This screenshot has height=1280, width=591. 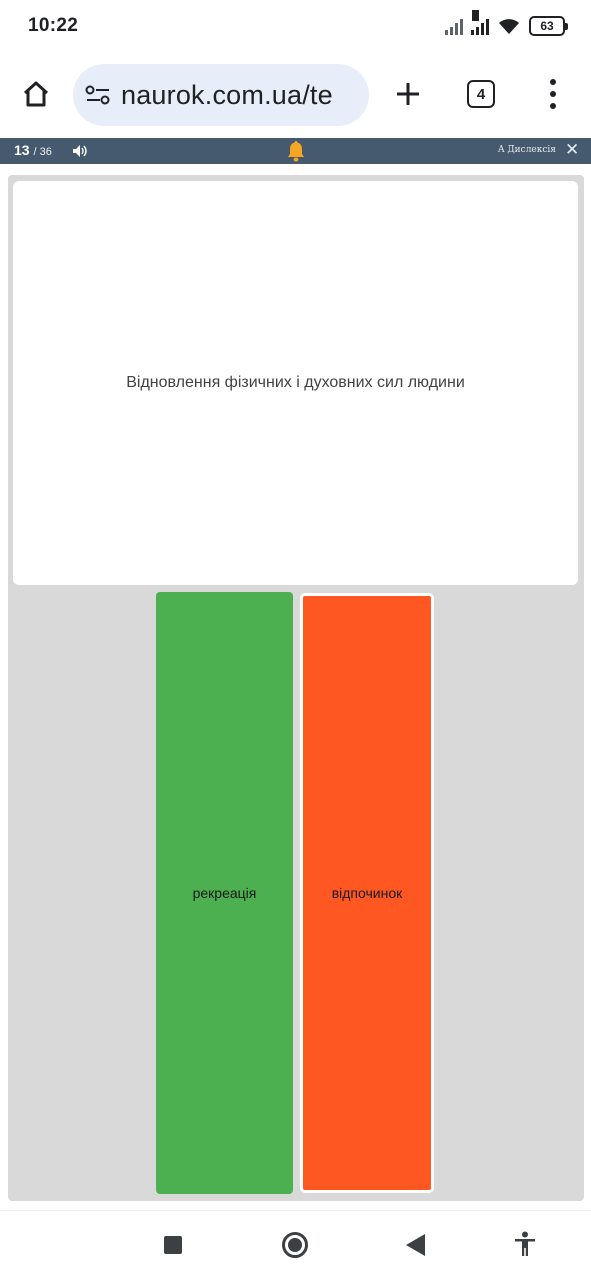 What do you see at coordinates (295, 26) in the screenshot?
I see `status-bar: 10:22 R 63` at bounding box center [295, 26].